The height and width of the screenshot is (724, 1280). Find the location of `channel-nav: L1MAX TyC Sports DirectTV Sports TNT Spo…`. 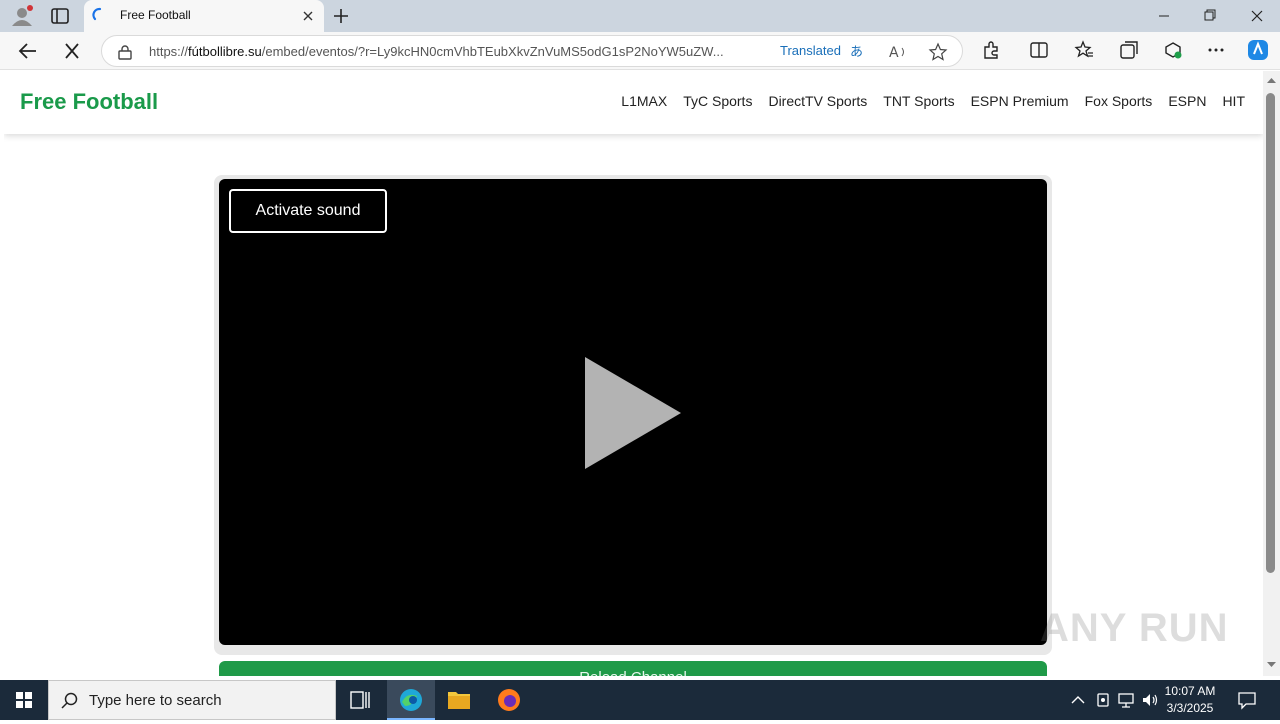

channel-nav: L1MAX TyC Sports DirectTV Sports TNT Spo… is located at coordinates (933, 101).